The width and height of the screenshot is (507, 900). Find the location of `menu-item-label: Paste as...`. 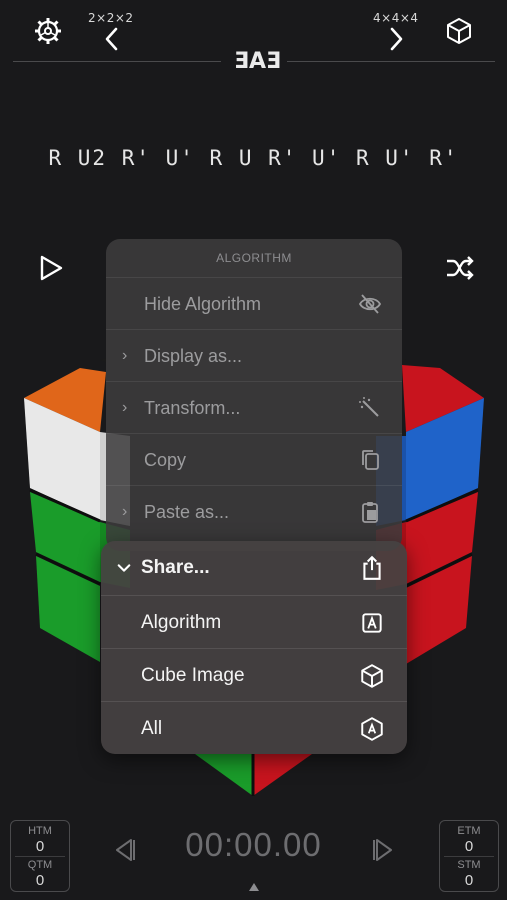

menu-item-label: Paste as... is located at coordinates (187, 512).